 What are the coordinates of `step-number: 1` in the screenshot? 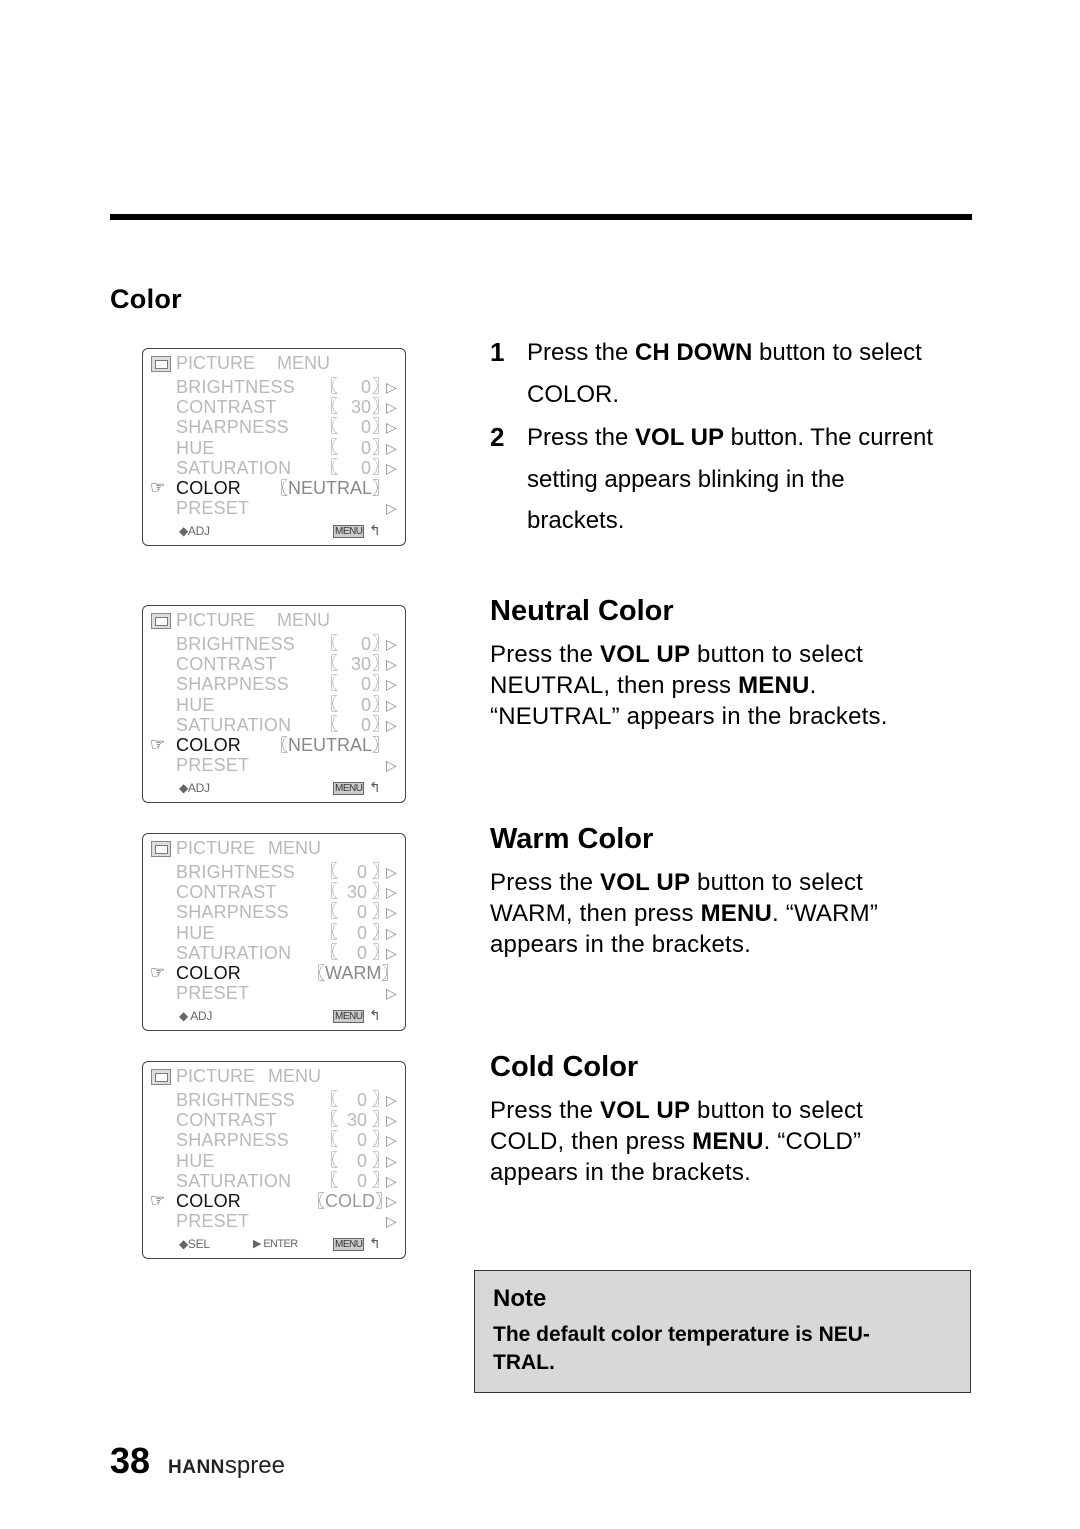 It's located at (497, 352).